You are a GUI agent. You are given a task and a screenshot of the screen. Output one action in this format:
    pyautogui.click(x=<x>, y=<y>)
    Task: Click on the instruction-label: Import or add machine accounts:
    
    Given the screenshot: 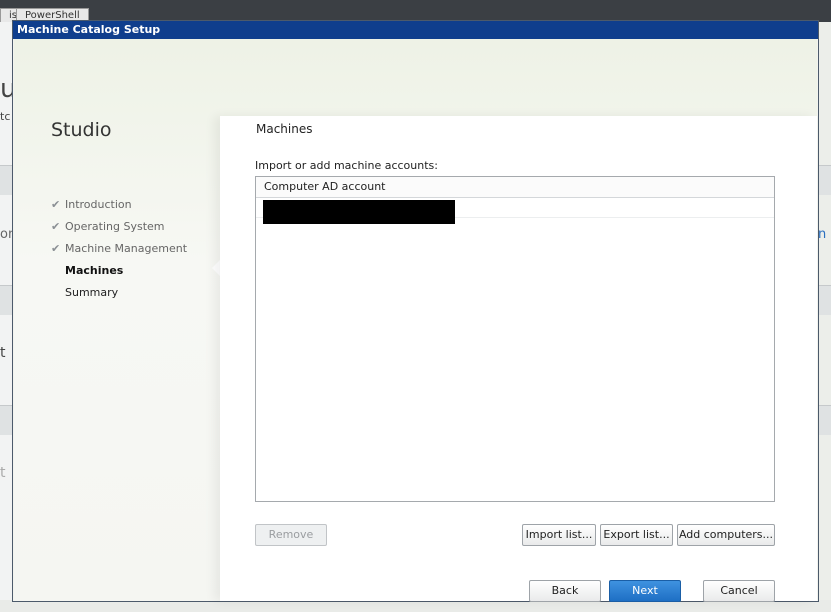 What is the action you would take?
    pyautogui.click(x=346, y=165)
    